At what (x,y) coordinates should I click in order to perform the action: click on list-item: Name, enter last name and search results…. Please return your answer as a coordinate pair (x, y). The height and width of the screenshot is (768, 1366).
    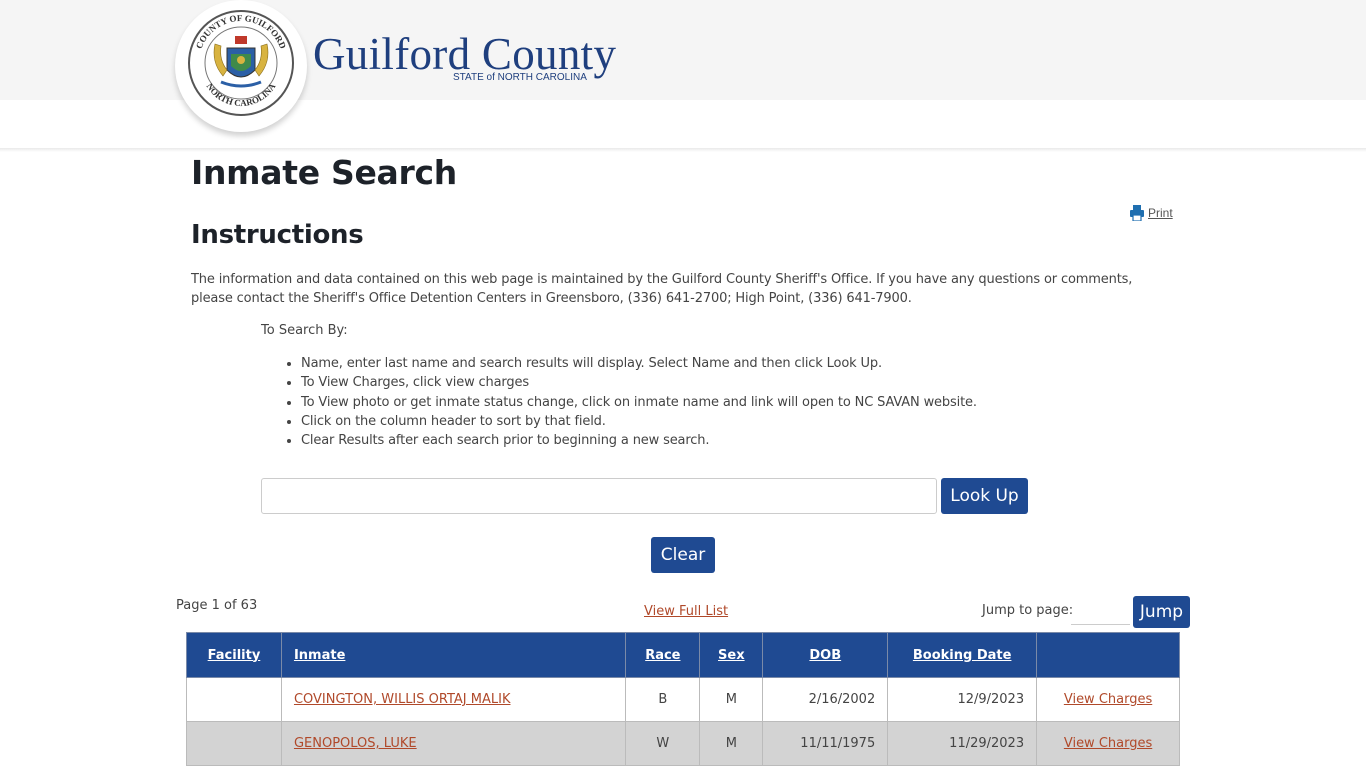
    Looking at the image, I should click on (639, 363).